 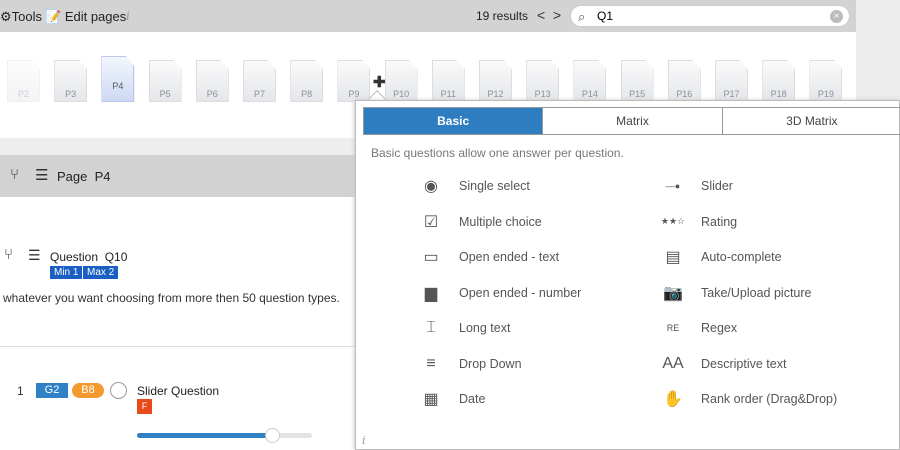 I want to click on question-type-auto-complete: ▤ Auto-complete, so click(x=721, y=257).